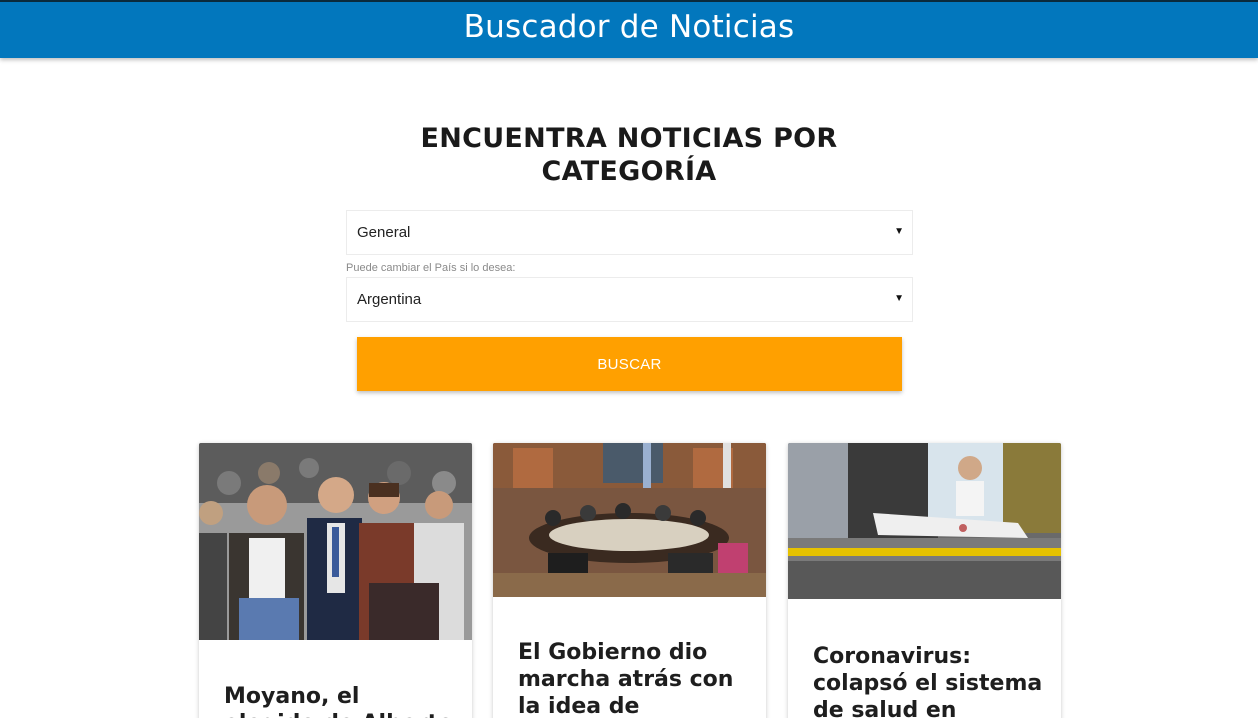  Describe the element at coordinates (389, 299) in the screenshot. I see `country-select-value: Argentina` at that location.